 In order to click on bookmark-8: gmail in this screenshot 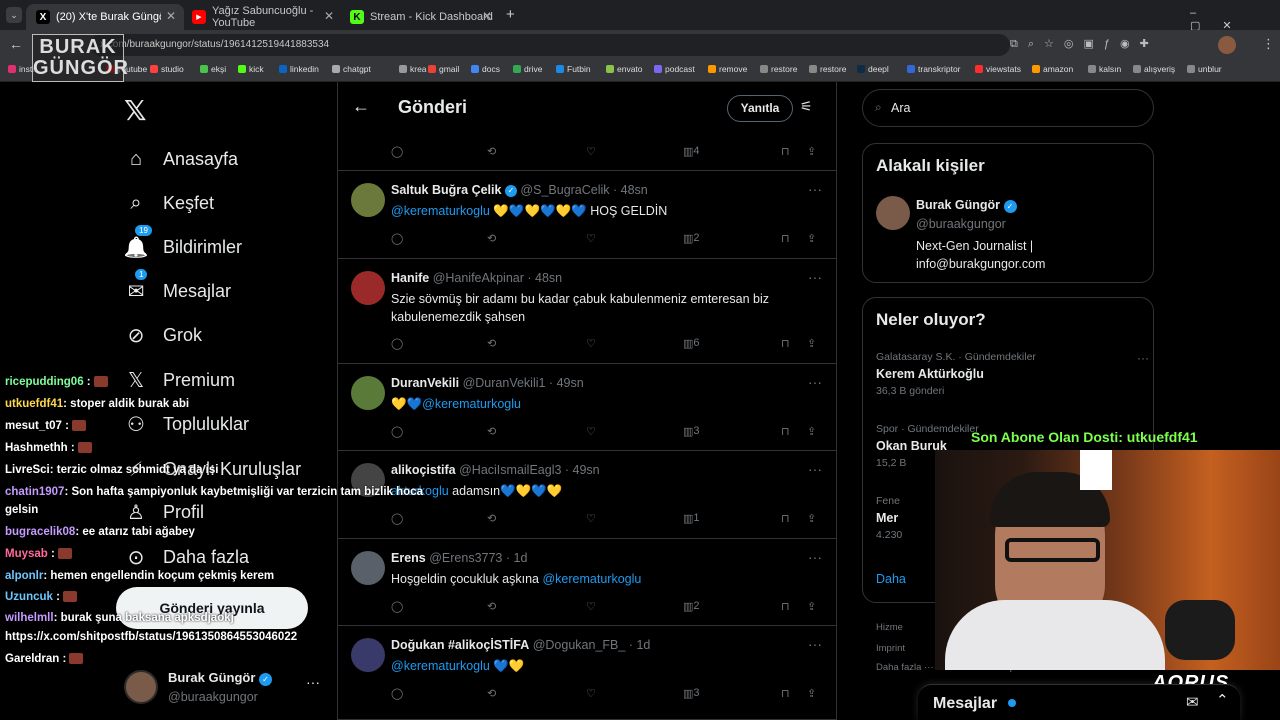, I will do `click(443, 69)`.